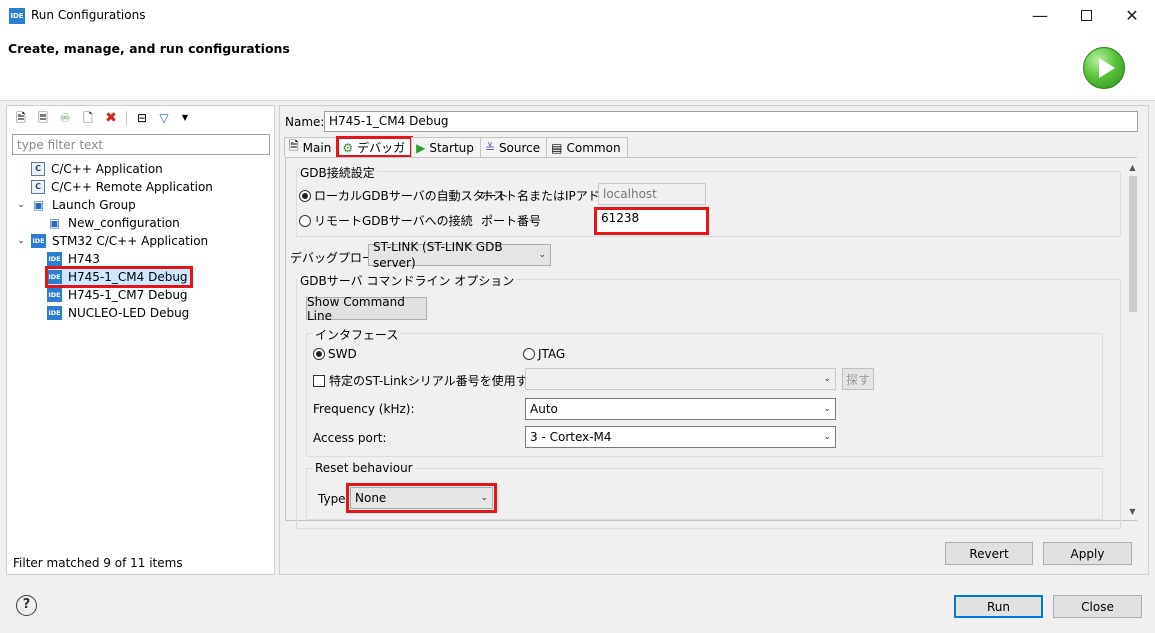 This screenshot has width=1155, height=633. I want to click on access-port-select: 3 - Cortex-M4 ⌄, so click(680, 437).